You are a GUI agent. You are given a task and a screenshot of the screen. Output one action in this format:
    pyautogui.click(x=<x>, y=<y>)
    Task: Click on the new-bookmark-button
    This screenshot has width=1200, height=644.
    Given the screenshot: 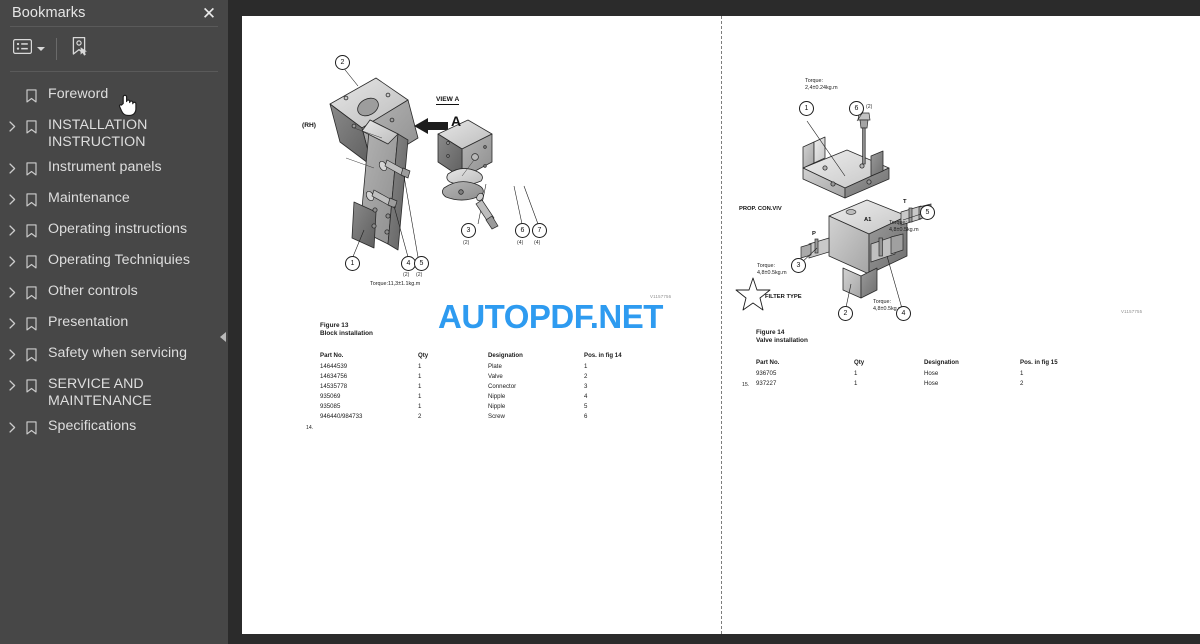 What is the action you would take?
    pyautogui.click(x=80, y=49)
    